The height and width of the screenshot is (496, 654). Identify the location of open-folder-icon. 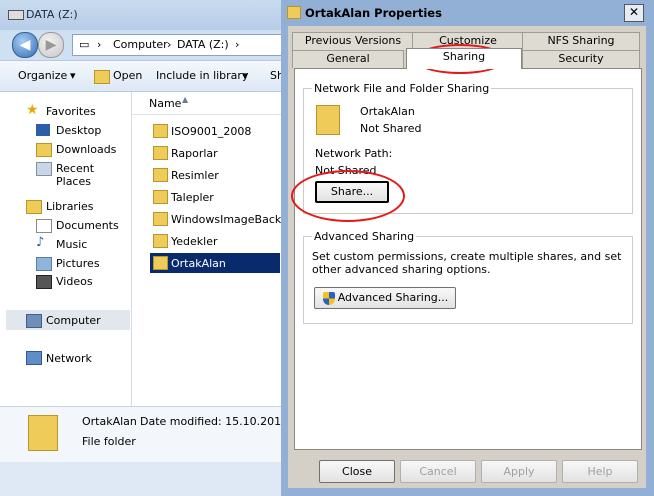
(102, 77).